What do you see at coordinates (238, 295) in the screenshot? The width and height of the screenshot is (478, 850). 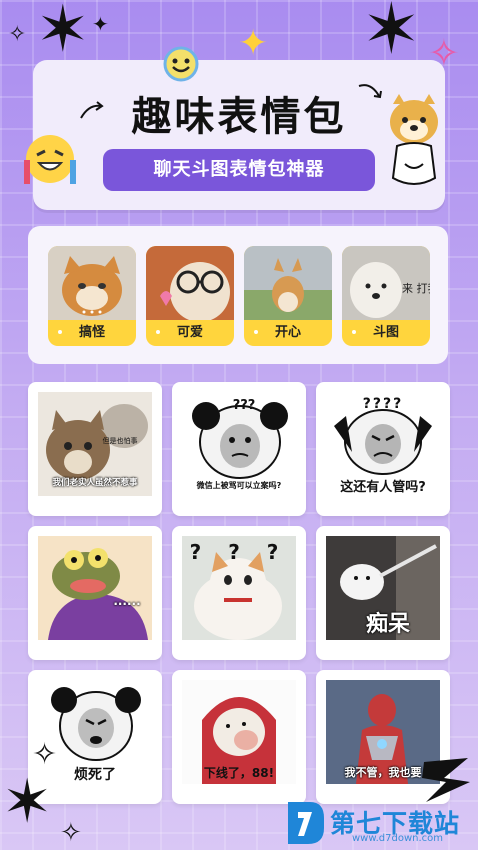 I see `category-panel: 搞怪 可爱 开心 来 打我 斗图` at bounding box center [238, 295].